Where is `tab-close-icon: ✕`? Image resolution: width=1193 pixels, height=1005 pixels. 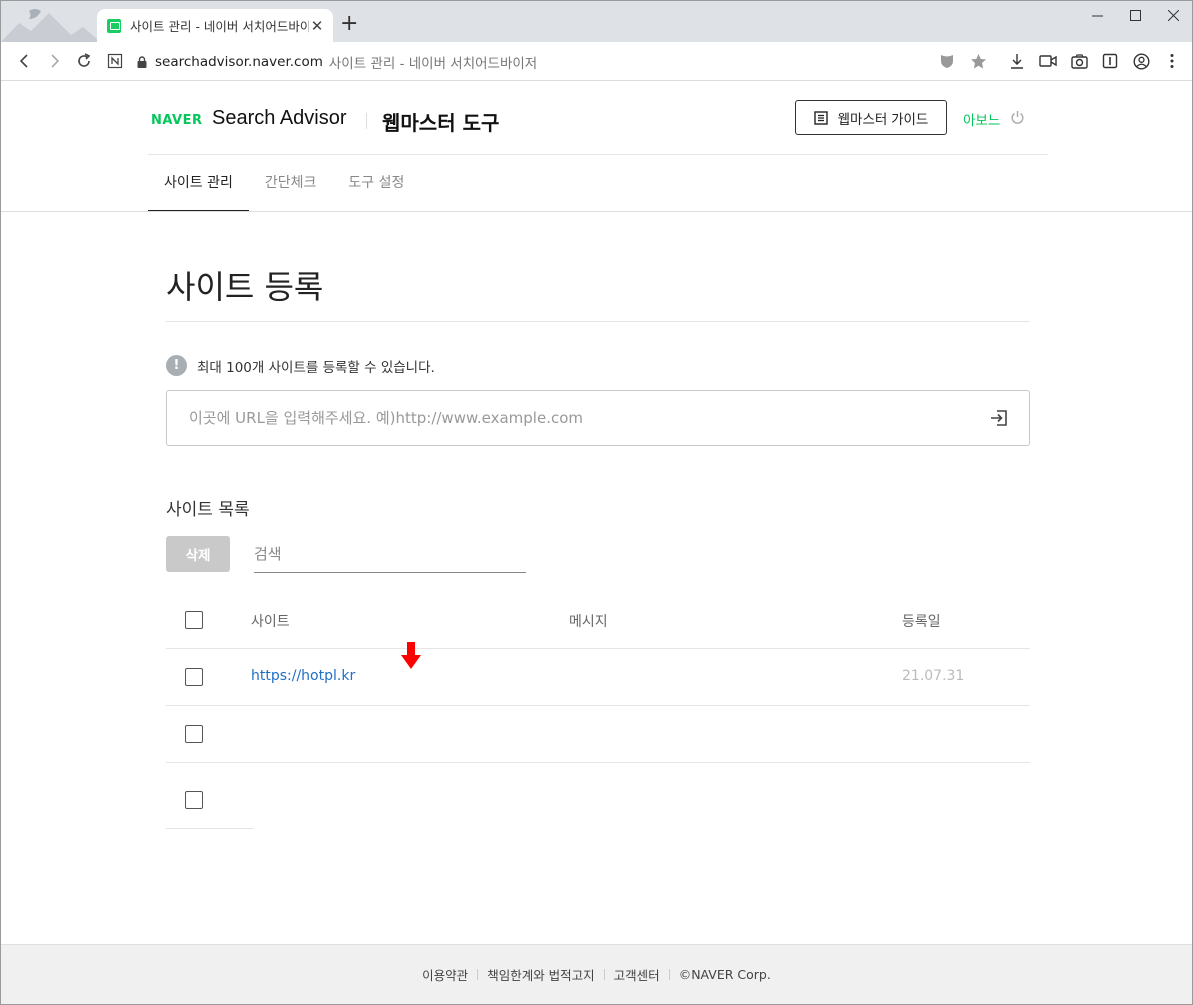 tab-close-icon: ✕ is located at coordinates (317, 26).